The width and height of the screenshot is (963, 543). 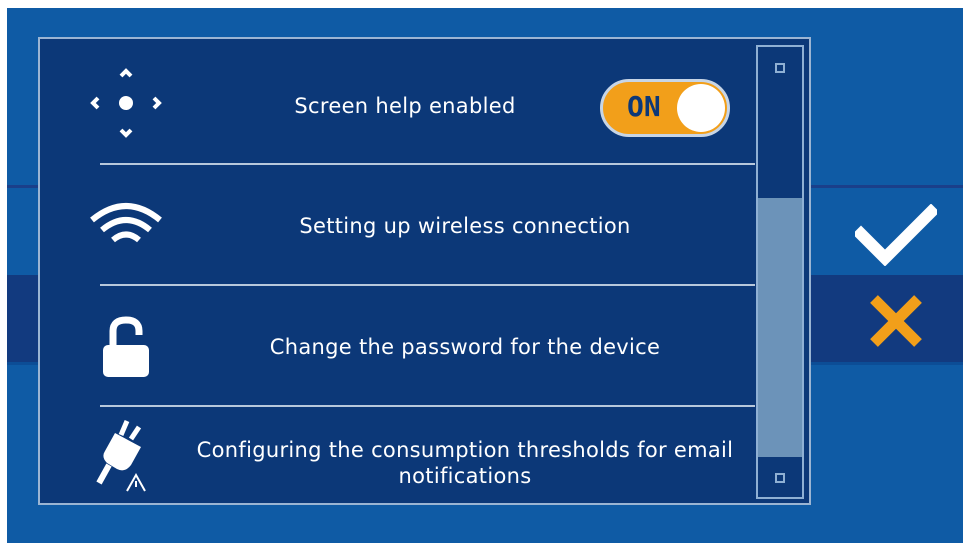 I want to click on scroll-down-icon, so click(x=780, y=478).